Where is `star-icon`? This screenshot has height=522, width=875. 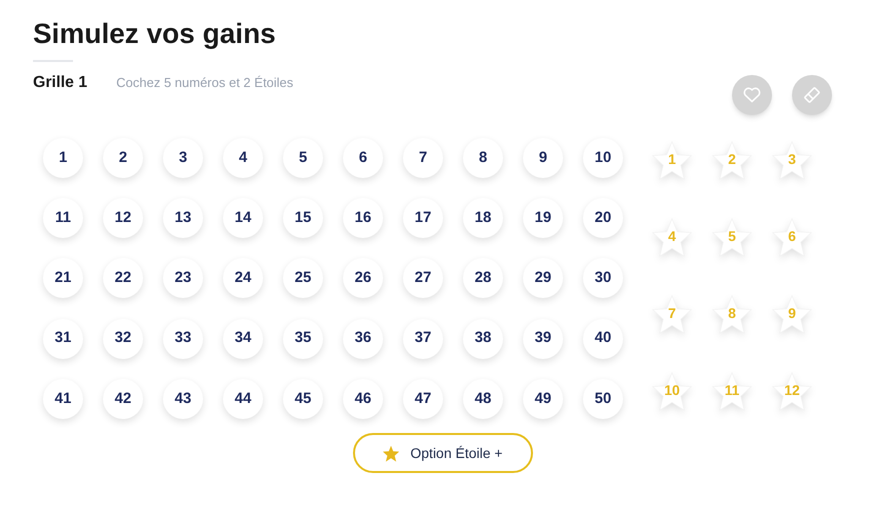 star-icon is located at coordinates (391, 453).